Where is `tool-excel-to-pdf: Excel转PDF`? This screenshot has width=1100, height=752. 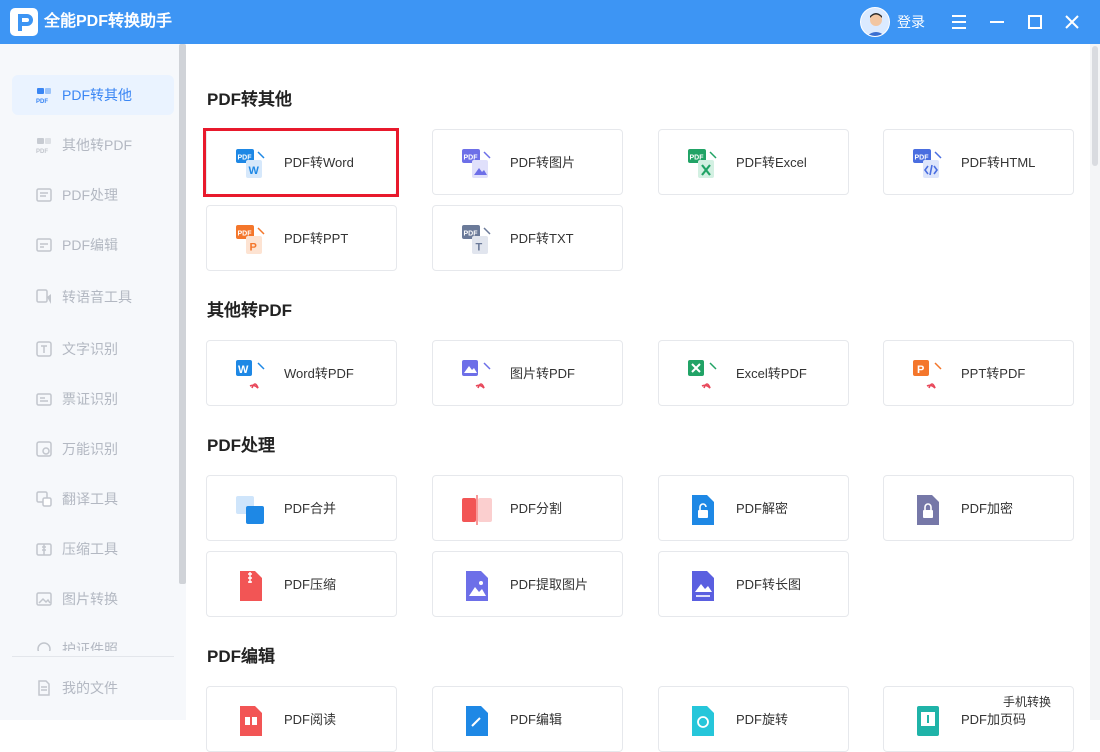 tool-excel-to-pdf: Excel转PDF is located at coordinates (753, 373).